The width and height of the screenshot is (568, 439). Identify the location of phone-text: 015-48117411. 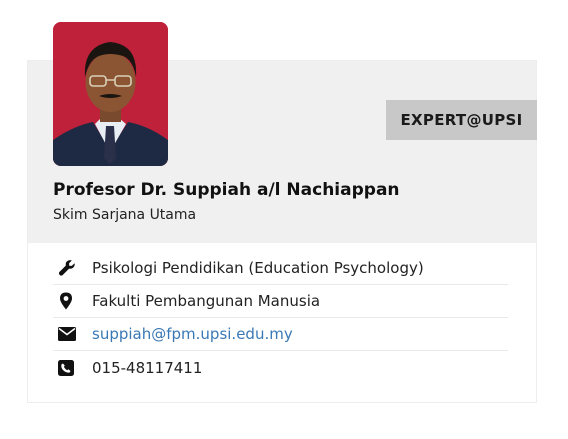
(147, 368).